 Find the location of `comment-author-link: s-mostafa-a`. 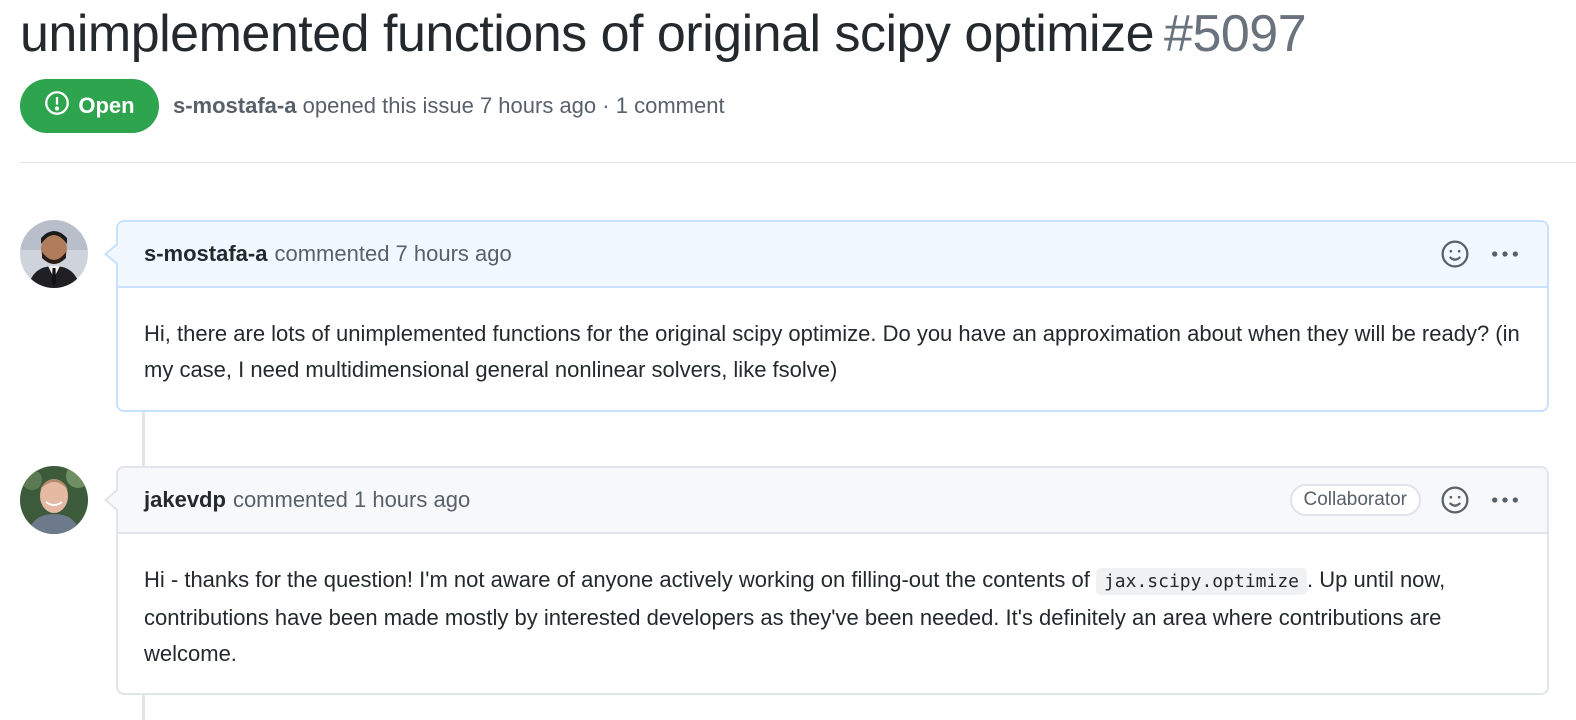

comment-author-link: s-mostafa-a is located at coordinates (205, 254).